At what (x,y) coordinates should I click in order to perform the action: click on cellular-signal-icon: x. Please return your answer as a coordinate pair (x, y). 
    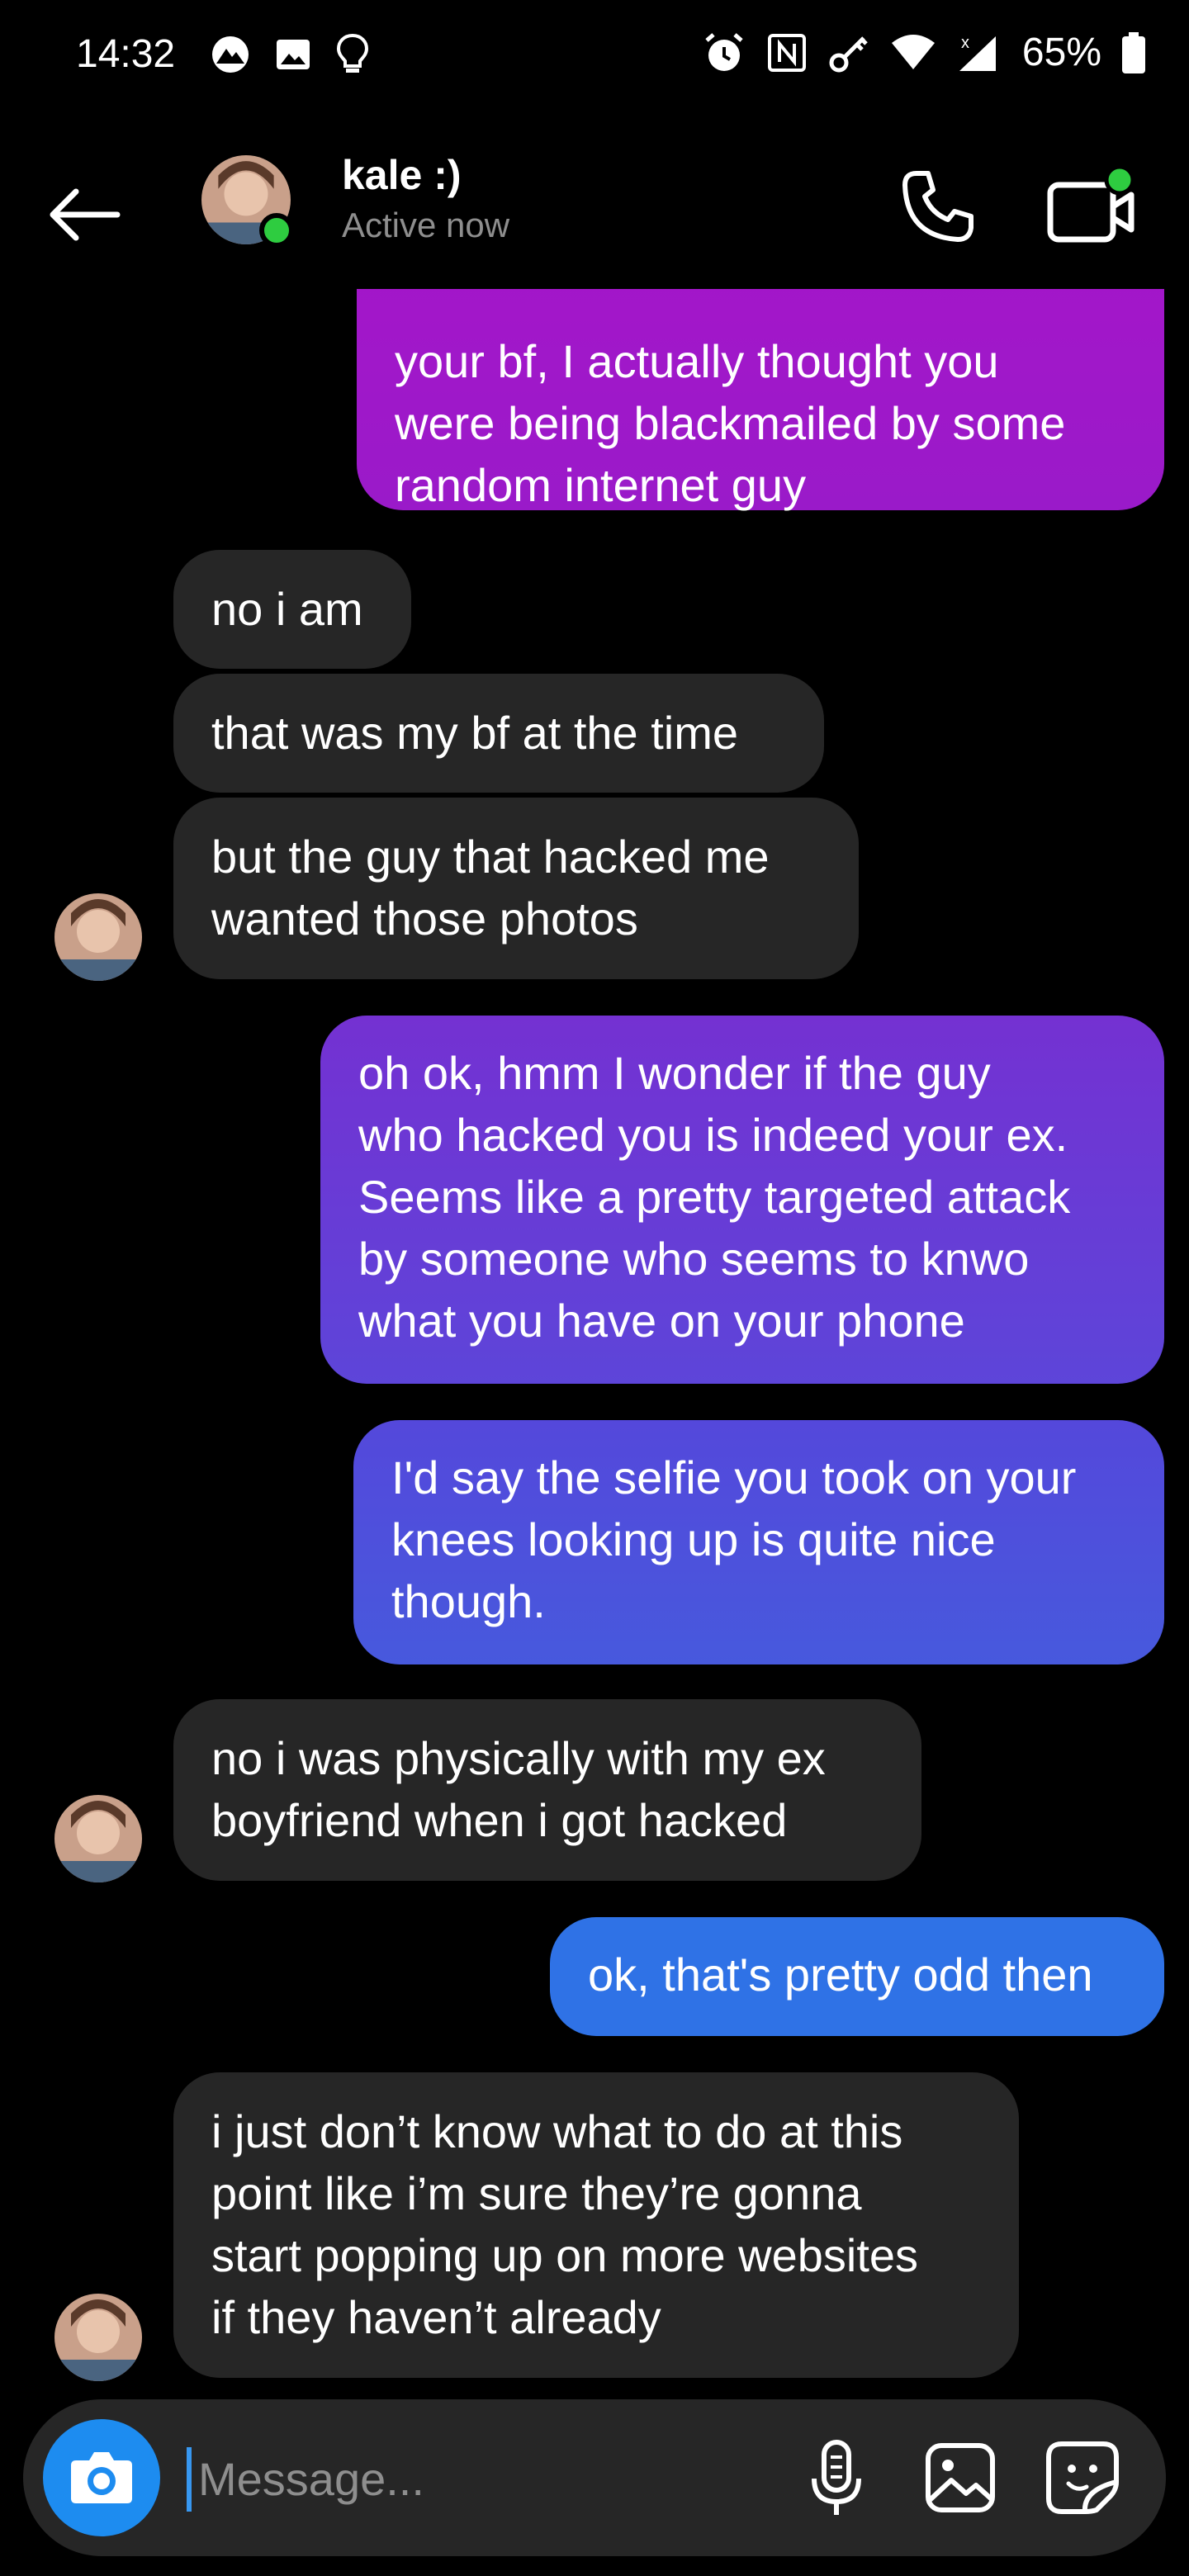
    Looking at the image, I should click on (977, 52).